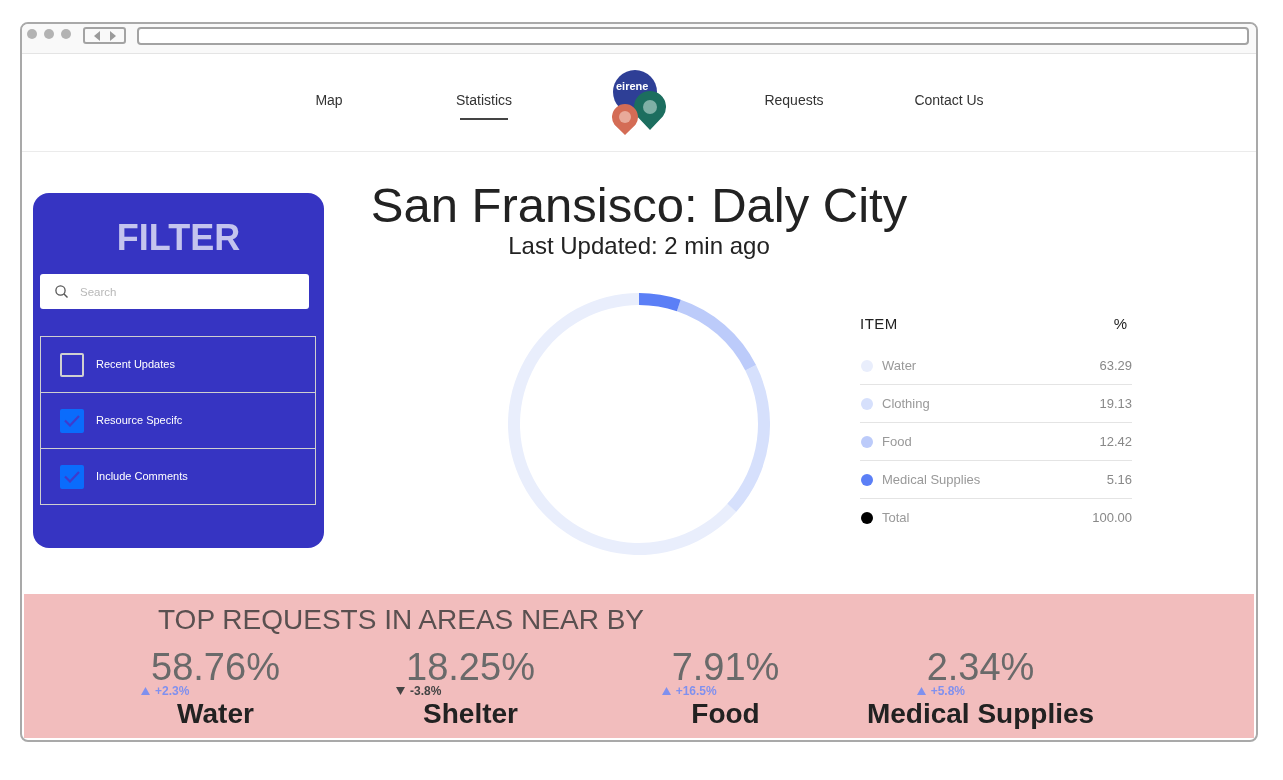 The width and height of the screenshot is (1283, 780). Describe the element at coordinates (426, 691) in the screenshot. I see `change-value: -3.8%` at that location.